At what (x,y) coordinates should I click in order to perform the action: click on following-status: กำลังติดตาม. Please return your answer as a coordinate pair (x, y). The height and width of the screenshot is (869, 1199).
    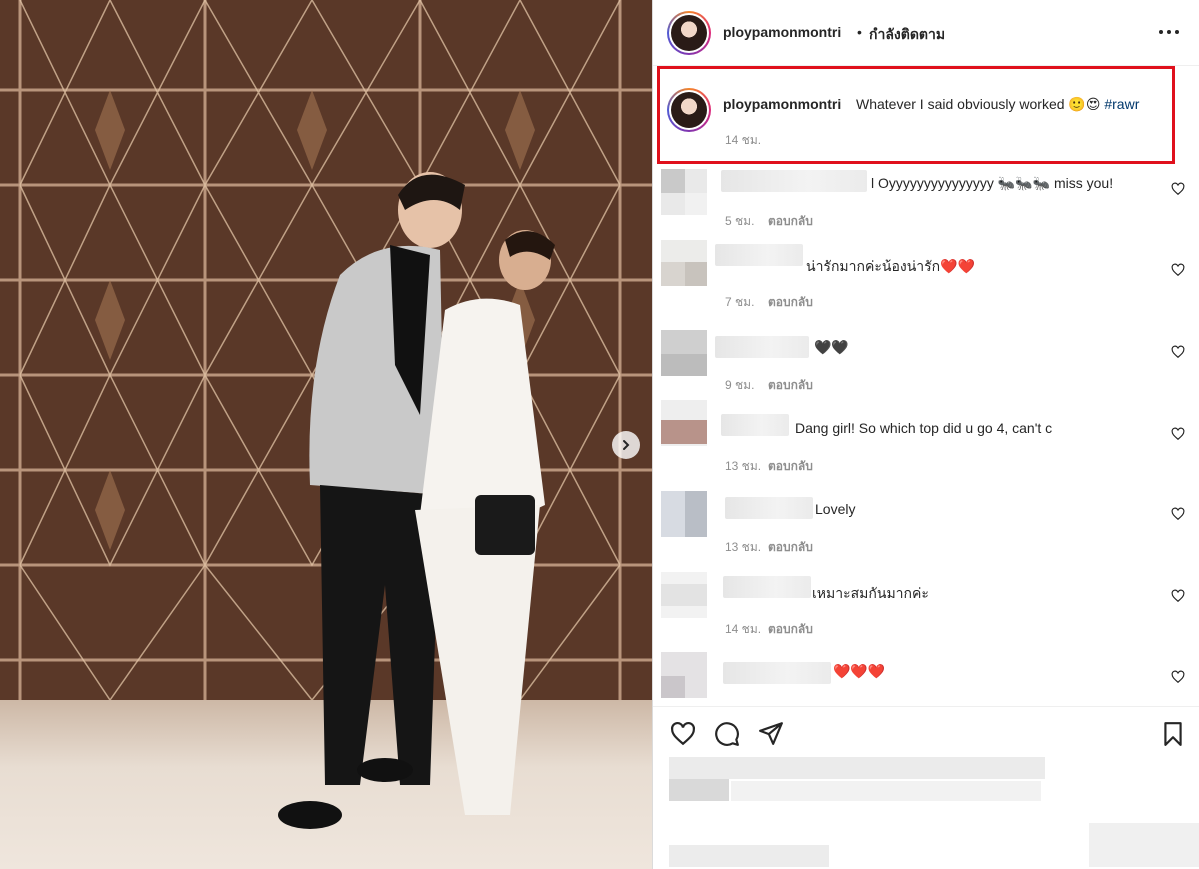
    Looking at the image, I should click on (907, 35).